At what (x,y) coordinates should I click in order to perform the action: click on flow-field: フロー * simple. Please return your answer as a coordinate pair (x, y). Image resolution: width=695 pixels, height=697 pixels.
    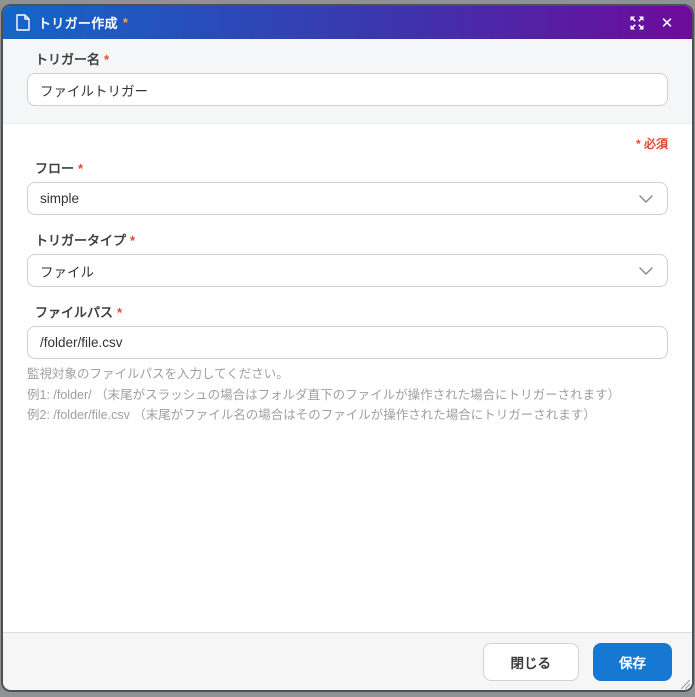
    Looking at the image, I should click on (347, 186).